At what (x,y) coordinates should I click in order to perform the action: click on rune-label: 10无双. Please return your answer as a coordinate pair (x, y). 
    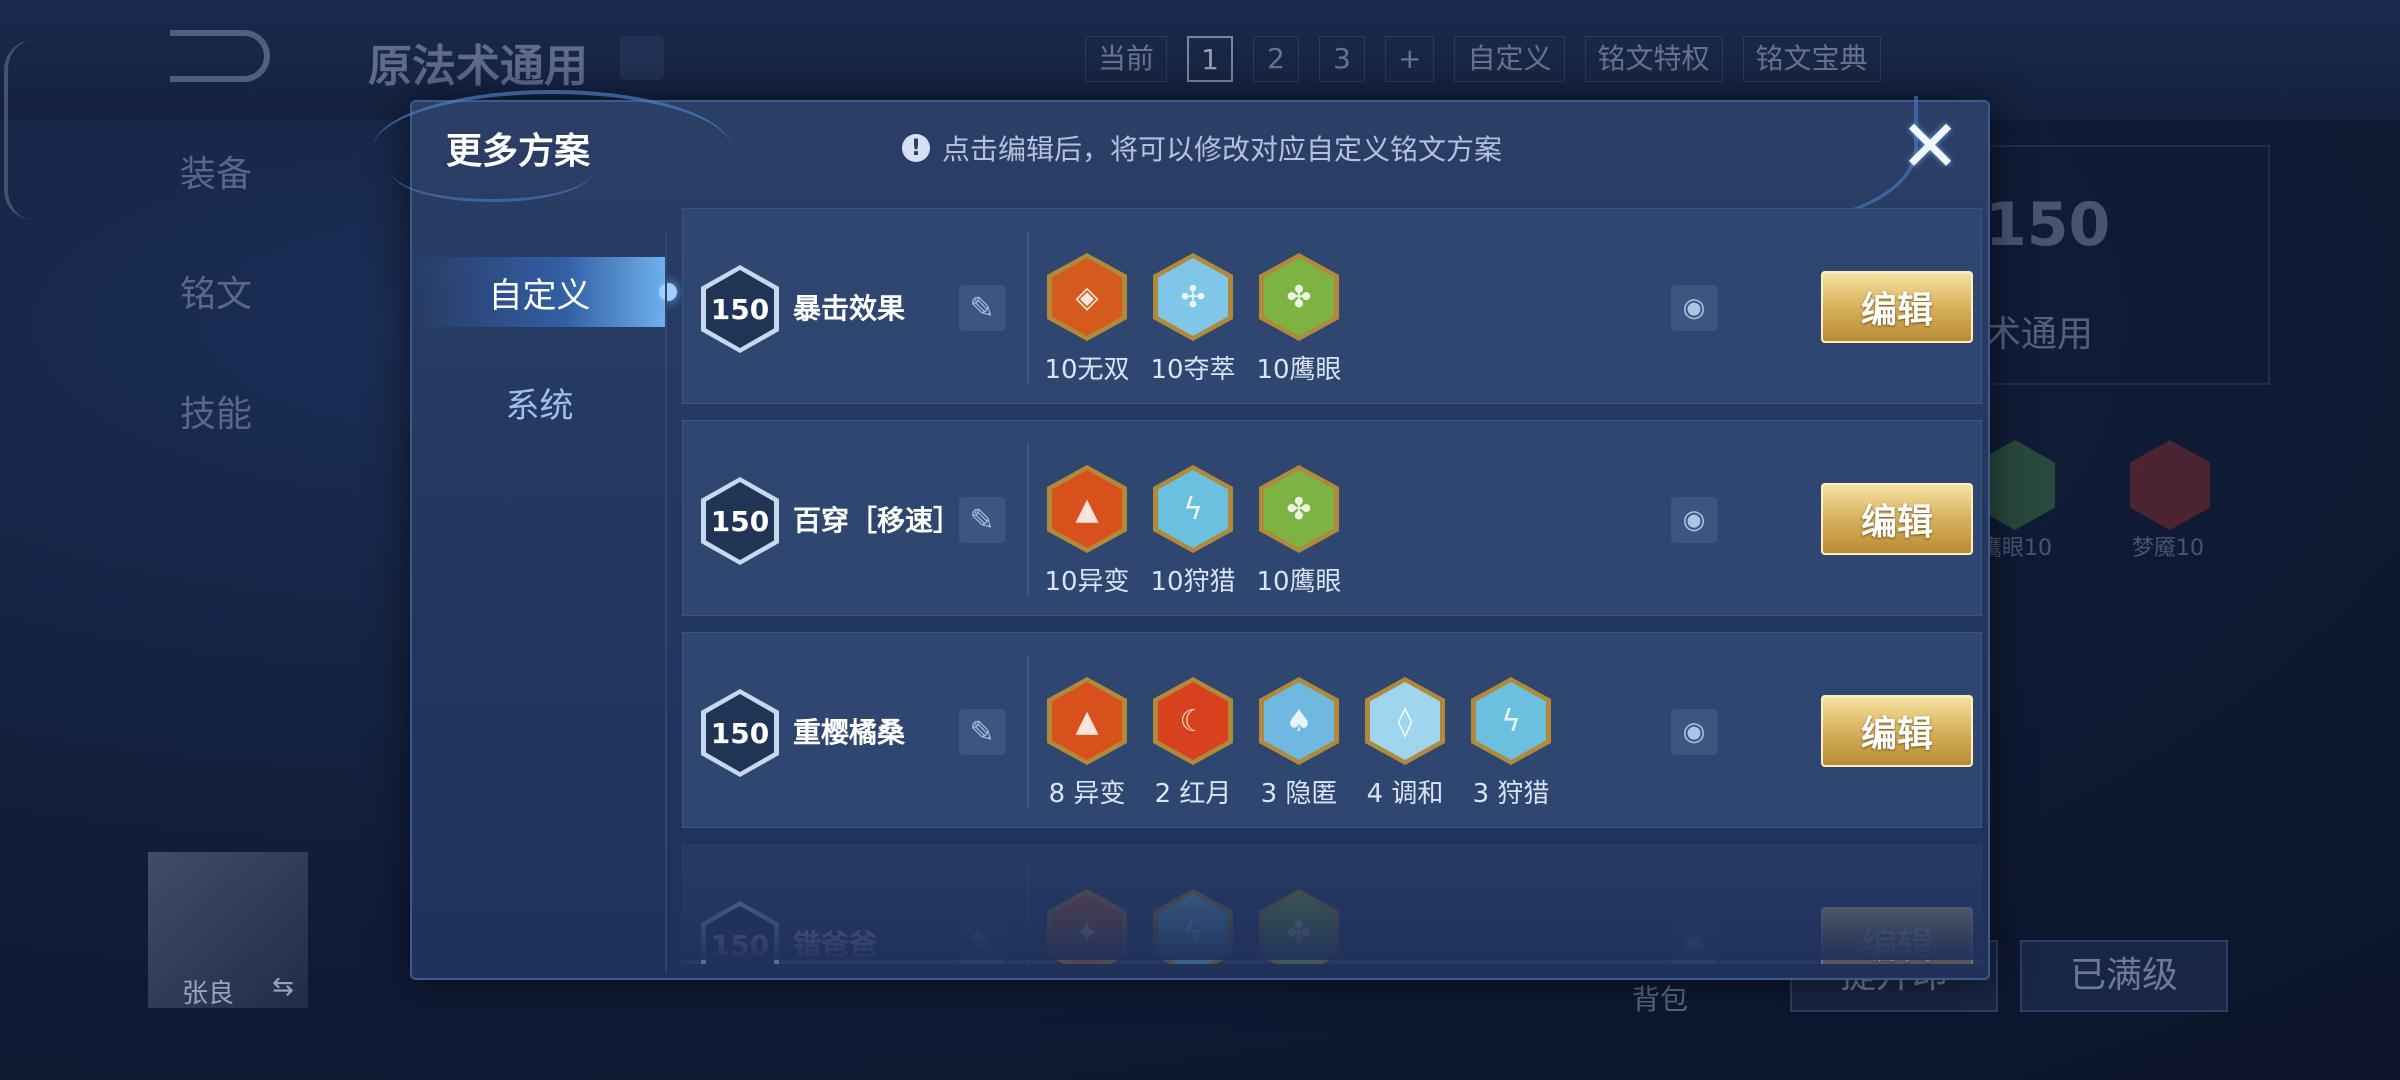
    Looking at the image, I should click on (1087, 370).